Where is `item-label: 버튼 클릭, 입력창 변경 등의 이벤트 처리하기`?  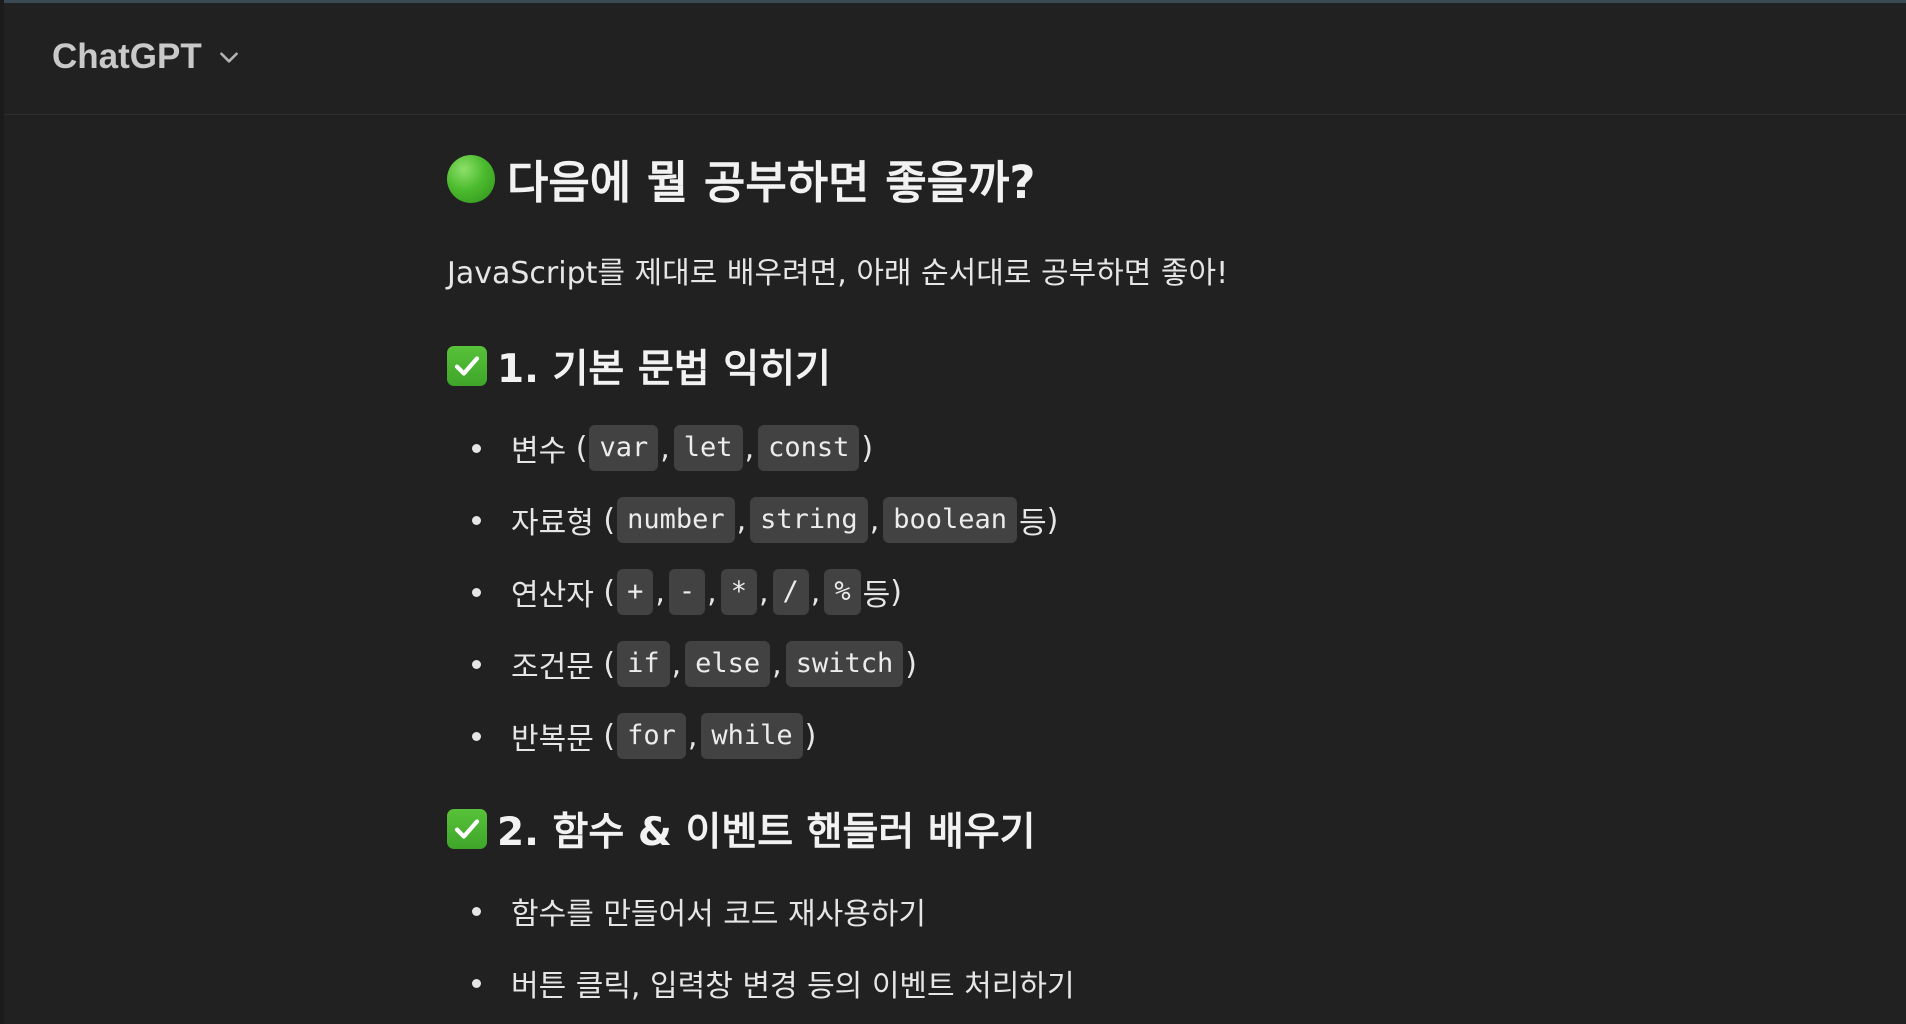
item-label: 버튼 클릭, 입력창 변경 등의 이벤트 처리하기 is located at coordinates (793, 986).